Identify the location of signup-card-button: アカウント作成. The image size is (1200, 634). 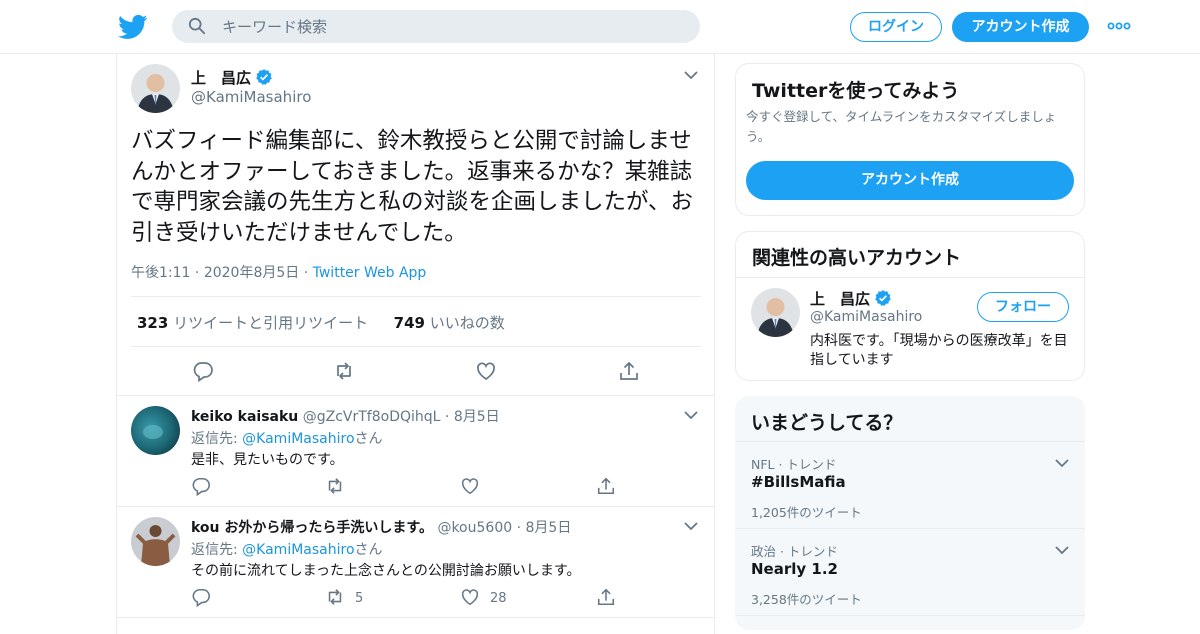
(910, 180).